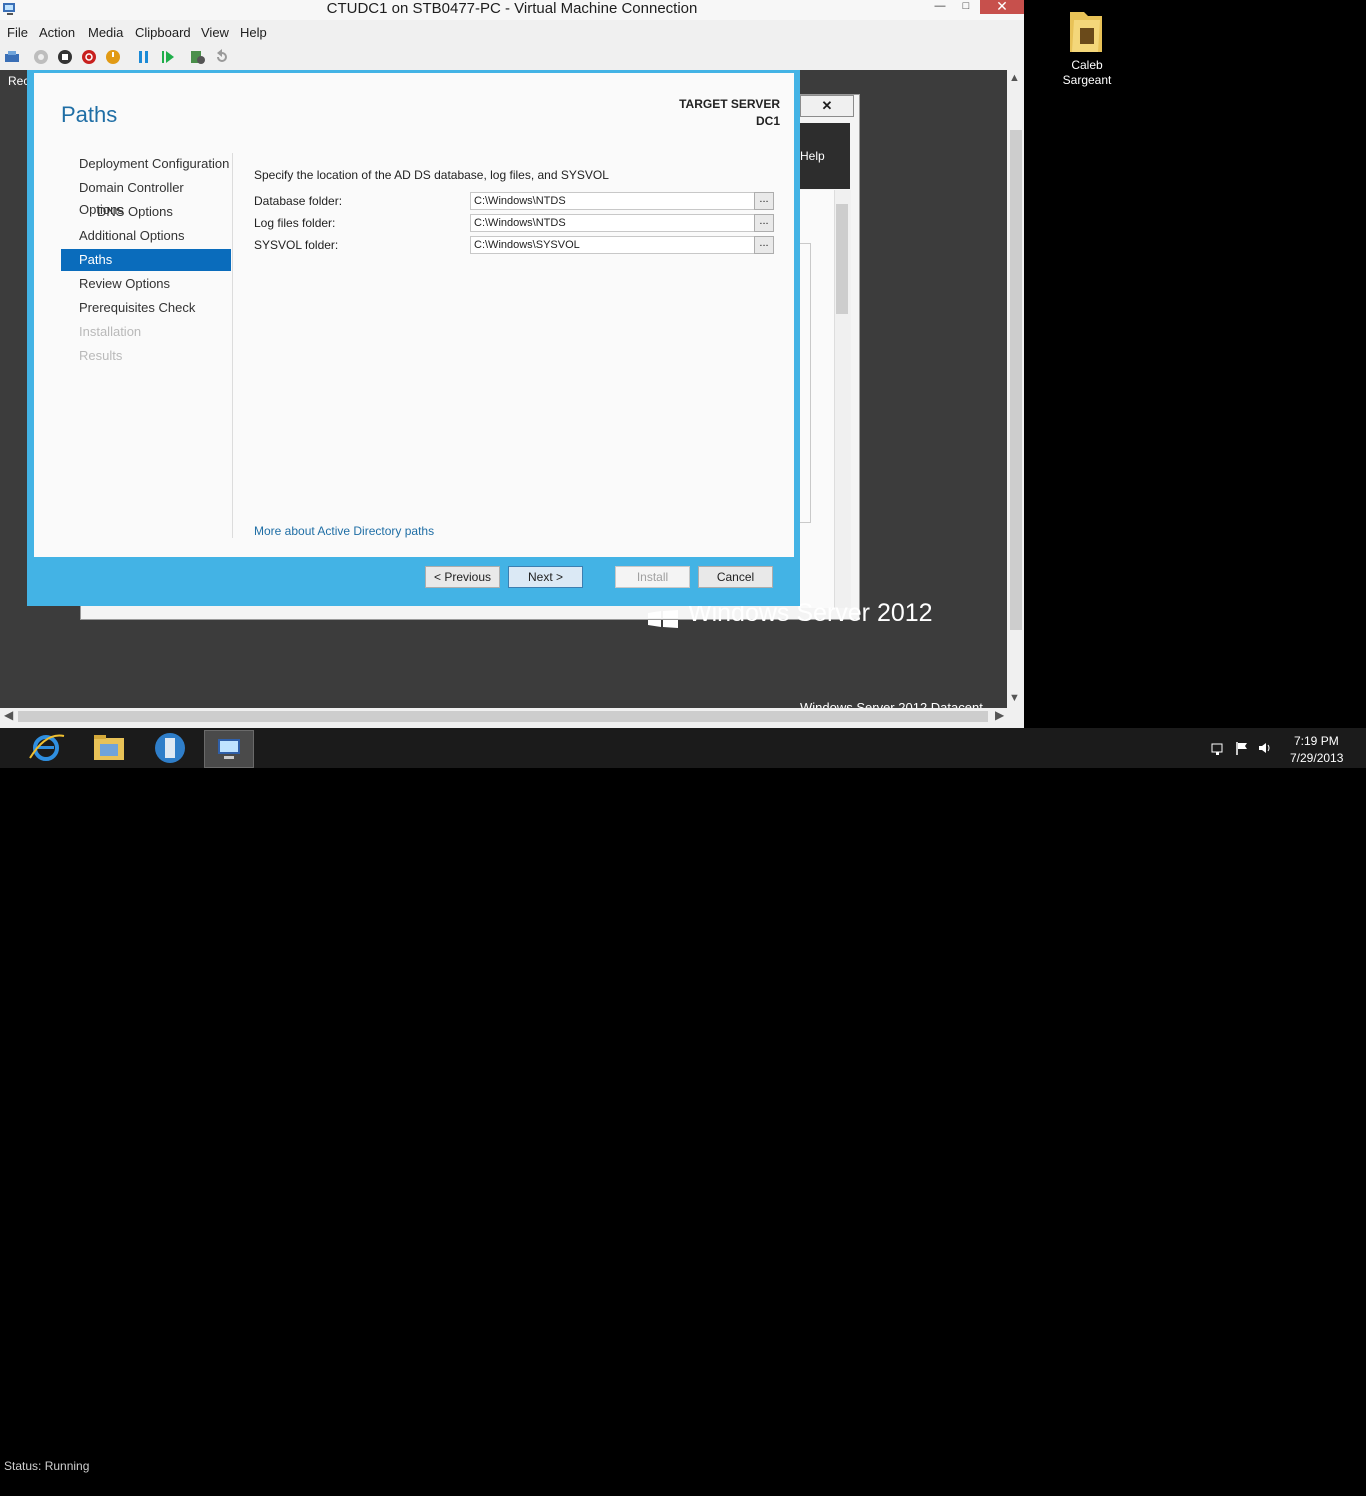 The height and width of the screenshot is (1496, 1366). I want to click on nav-prerequisites-check: Prerequisites Check, so click(146, 308).